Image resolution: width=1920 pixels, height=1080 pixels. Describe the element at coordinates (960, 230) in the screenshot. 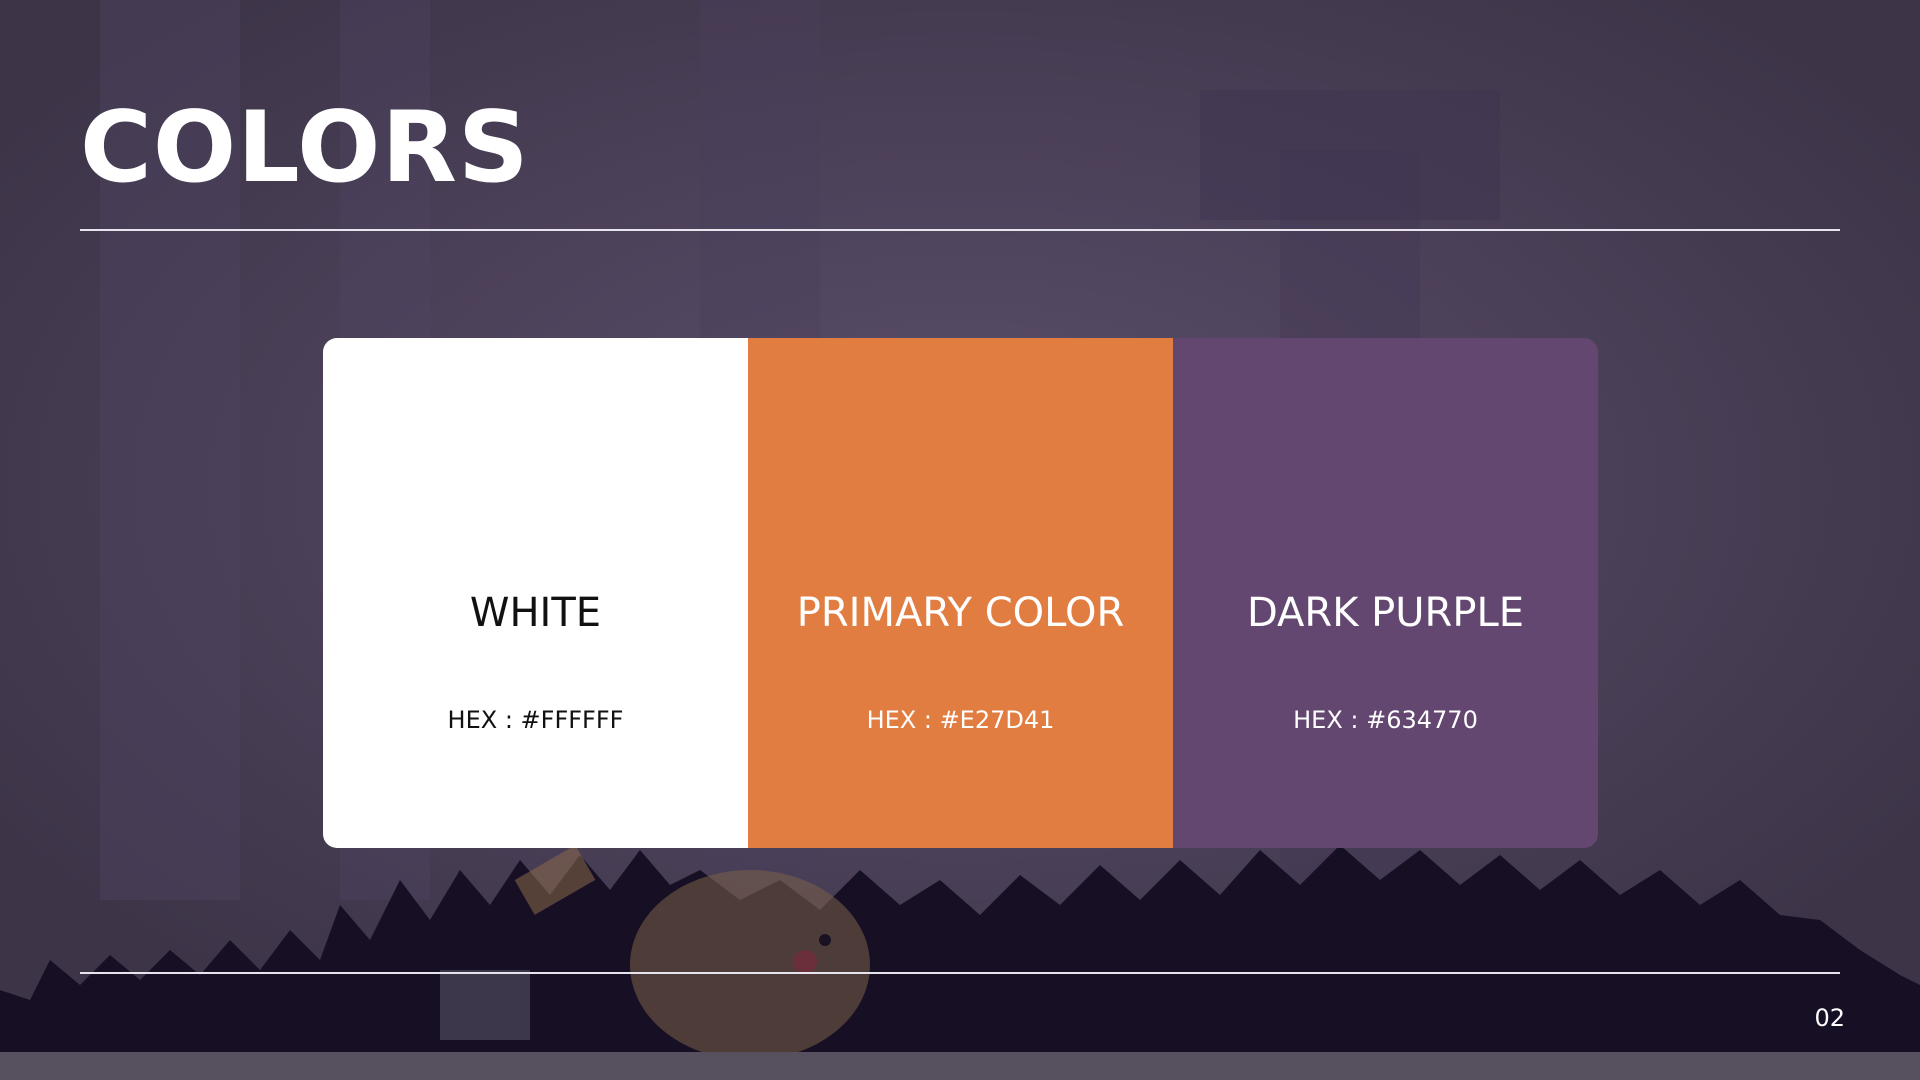

I see `top-divider` at that location.